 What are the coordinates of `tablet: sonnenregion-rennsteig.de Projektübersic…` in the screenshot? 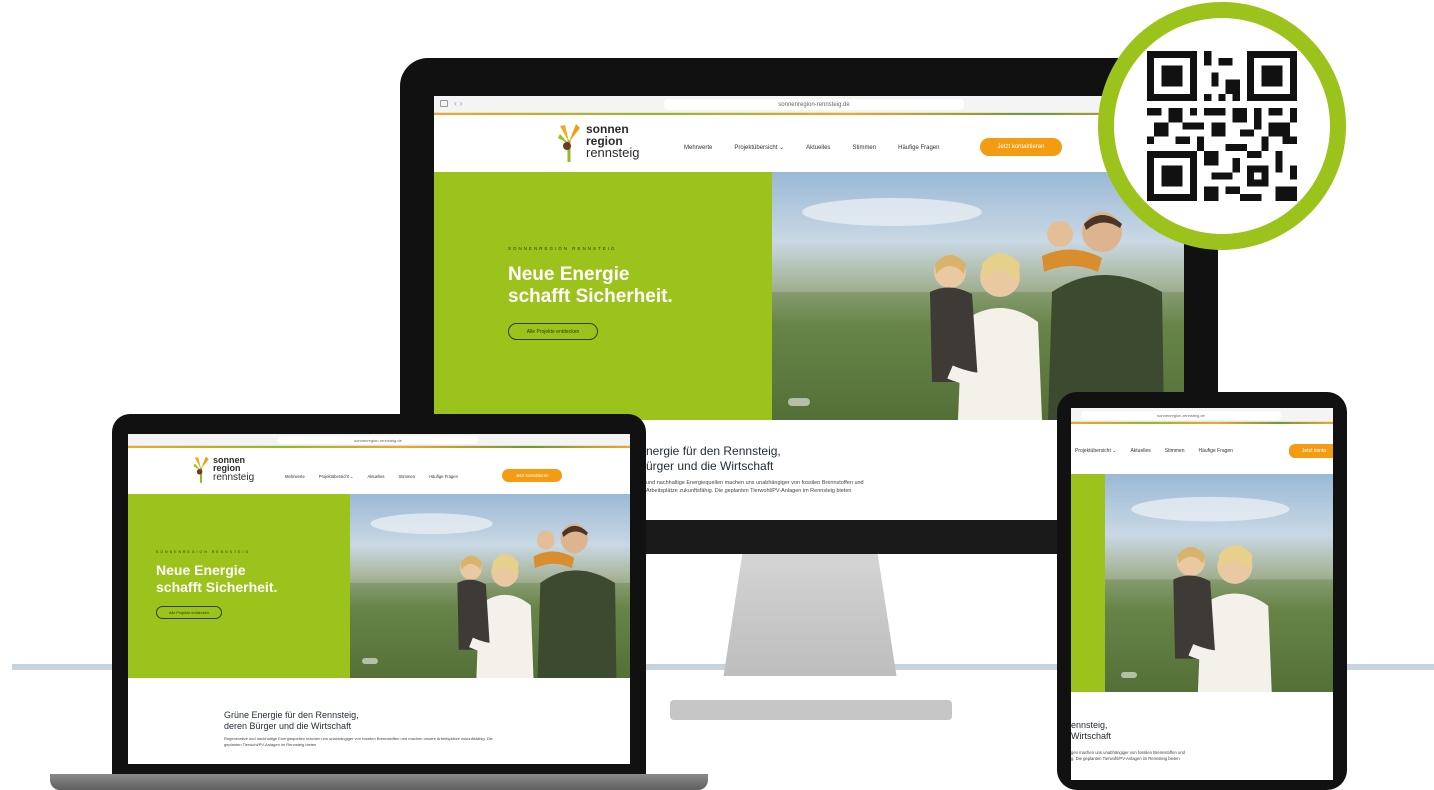 It's located at (1202, 591).